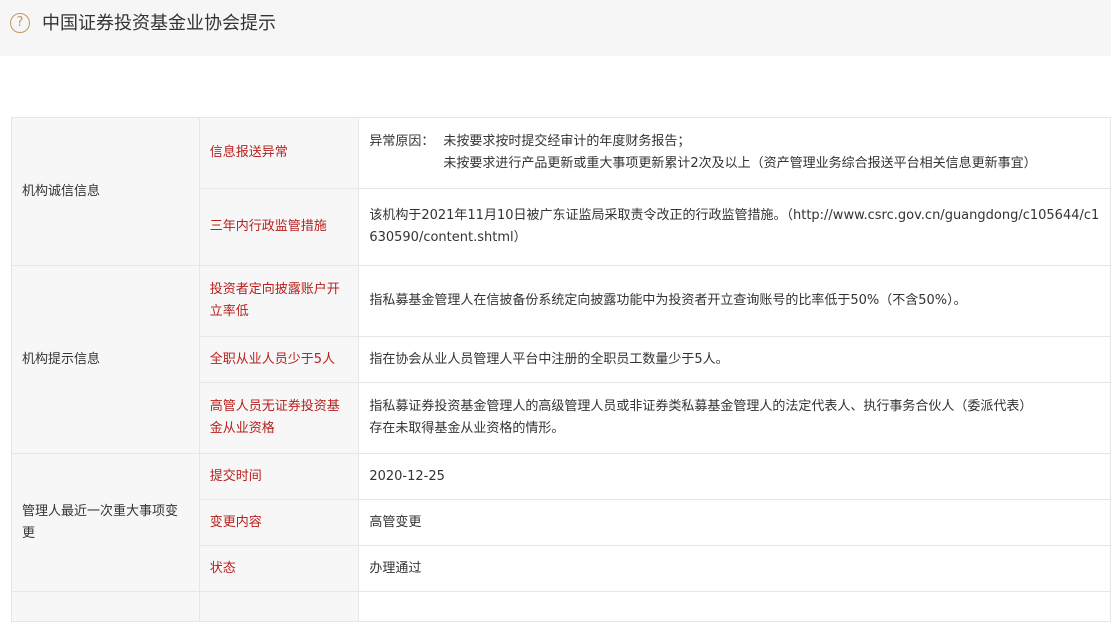  Describe the element at coordinates (279, 522) in the screenshot. I see `item-label-change-content: 变更内容` at that location.